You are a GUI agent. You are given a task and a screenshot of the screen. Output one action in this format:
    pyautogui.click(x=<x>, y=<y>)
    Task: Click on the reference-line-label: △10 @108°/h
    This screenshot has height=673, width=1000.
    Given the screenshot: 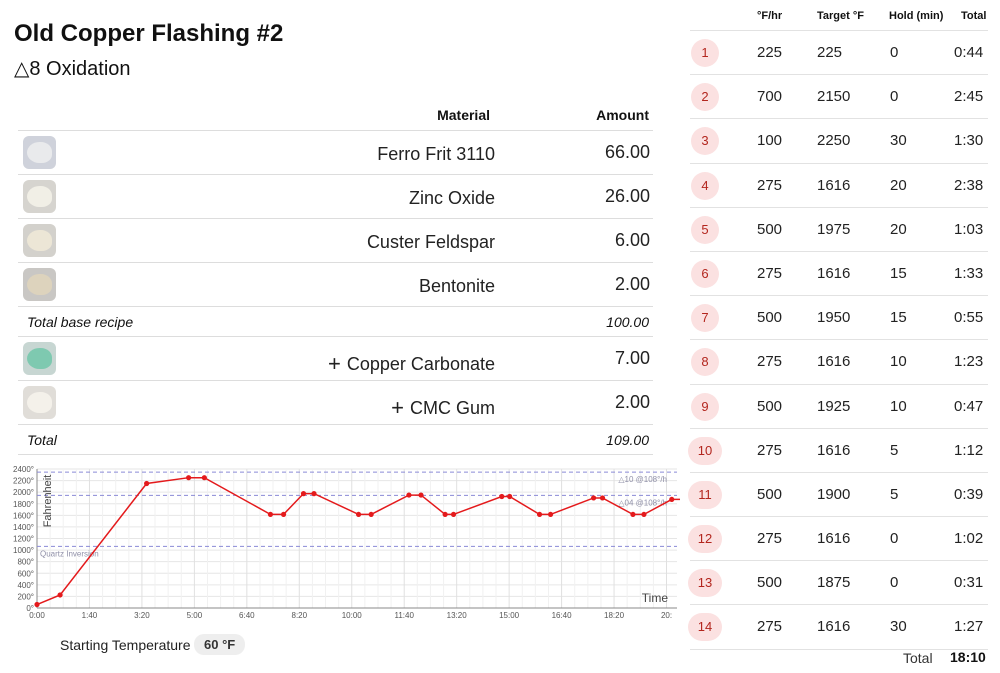 What is the action you would take?
    pyautogui.click(x=642, y=479)
    